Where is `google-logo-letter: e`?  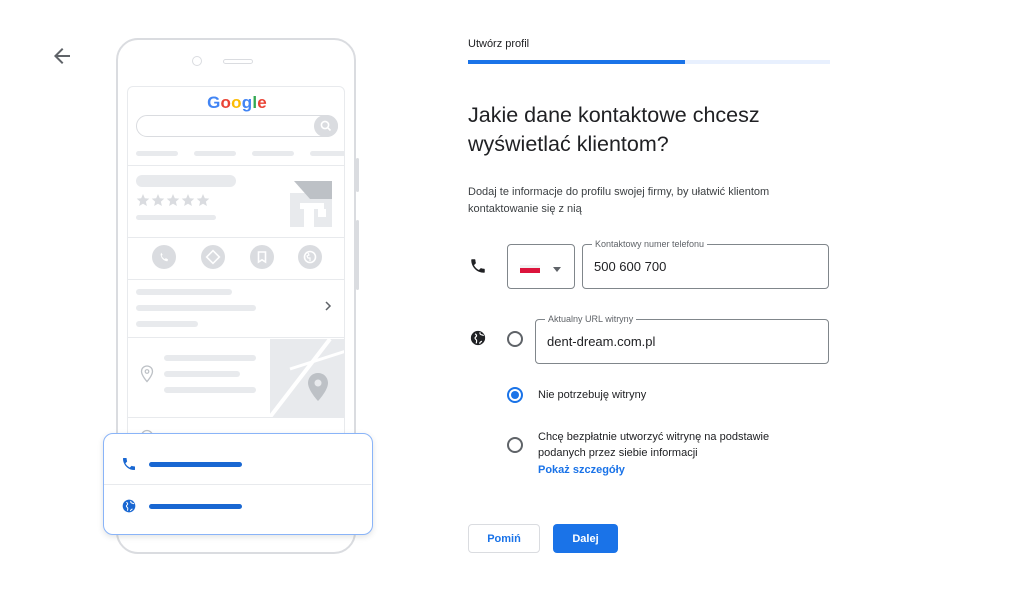
google-logo-letter: e is located at coordinates (262, 102).